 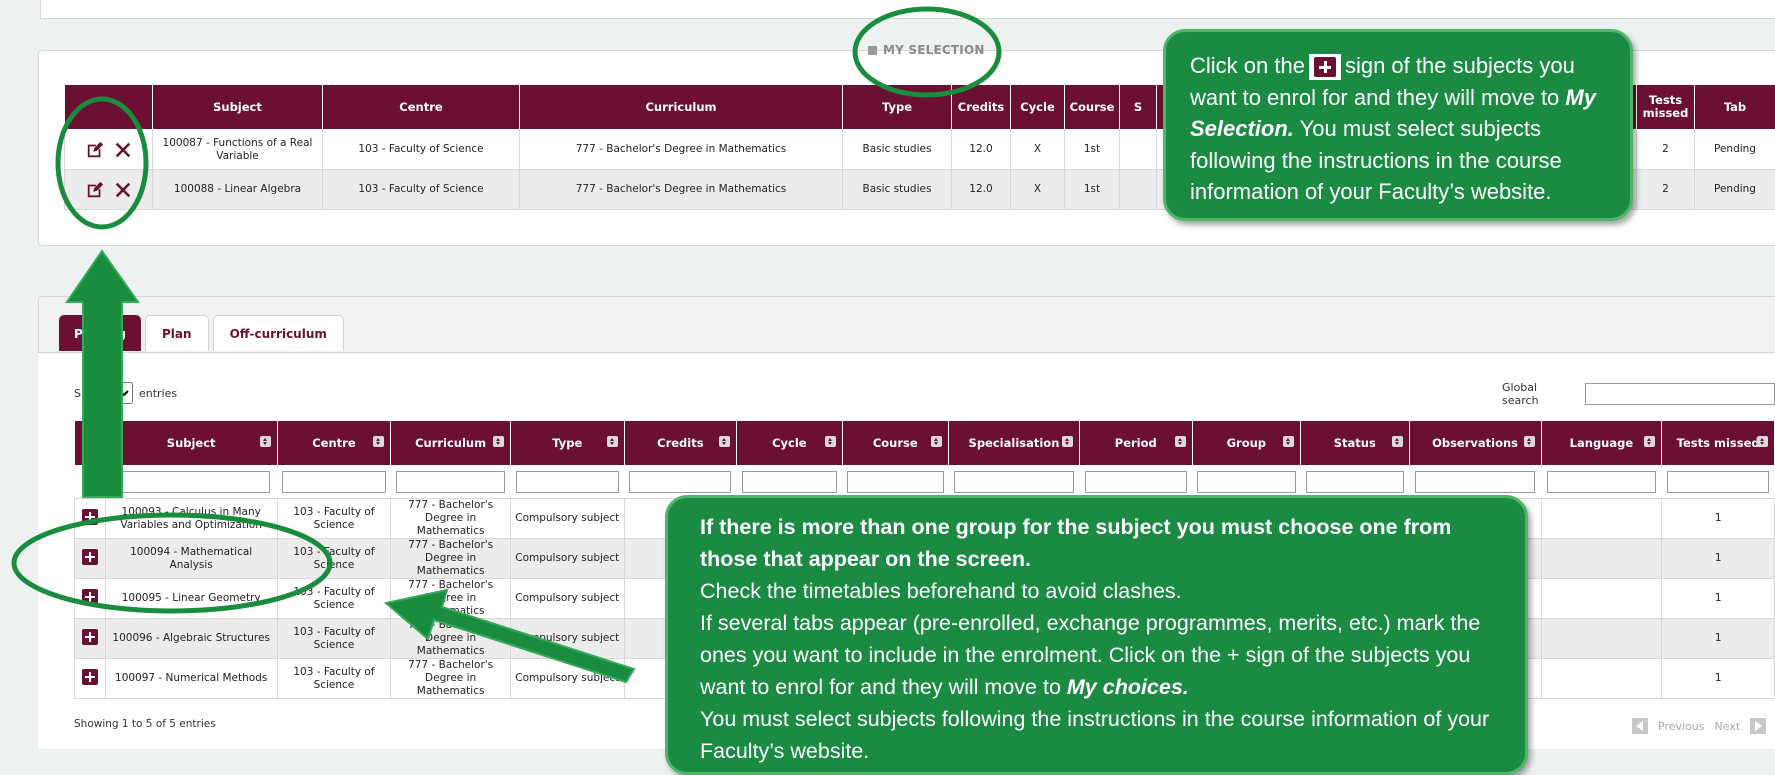 I want to click on tab-pending: Pg, so click(x=100, y=333).